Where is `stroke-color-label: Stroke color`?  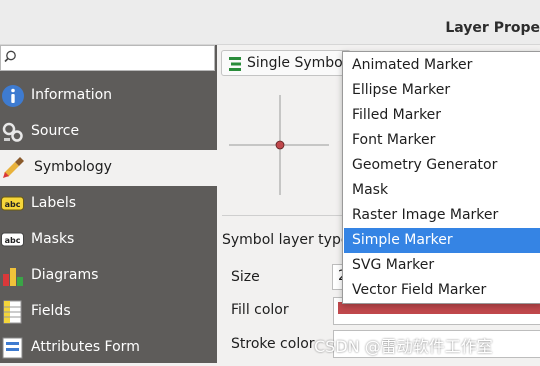
stroke-color-label: Stroke color is located at coordinates (273, 344).